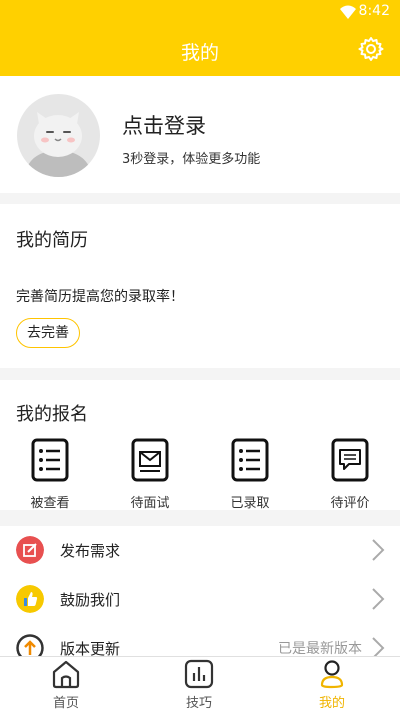 The height and width of the screenshot is (710, 400). I want to click on clock: 8:42, so click(374, 11).